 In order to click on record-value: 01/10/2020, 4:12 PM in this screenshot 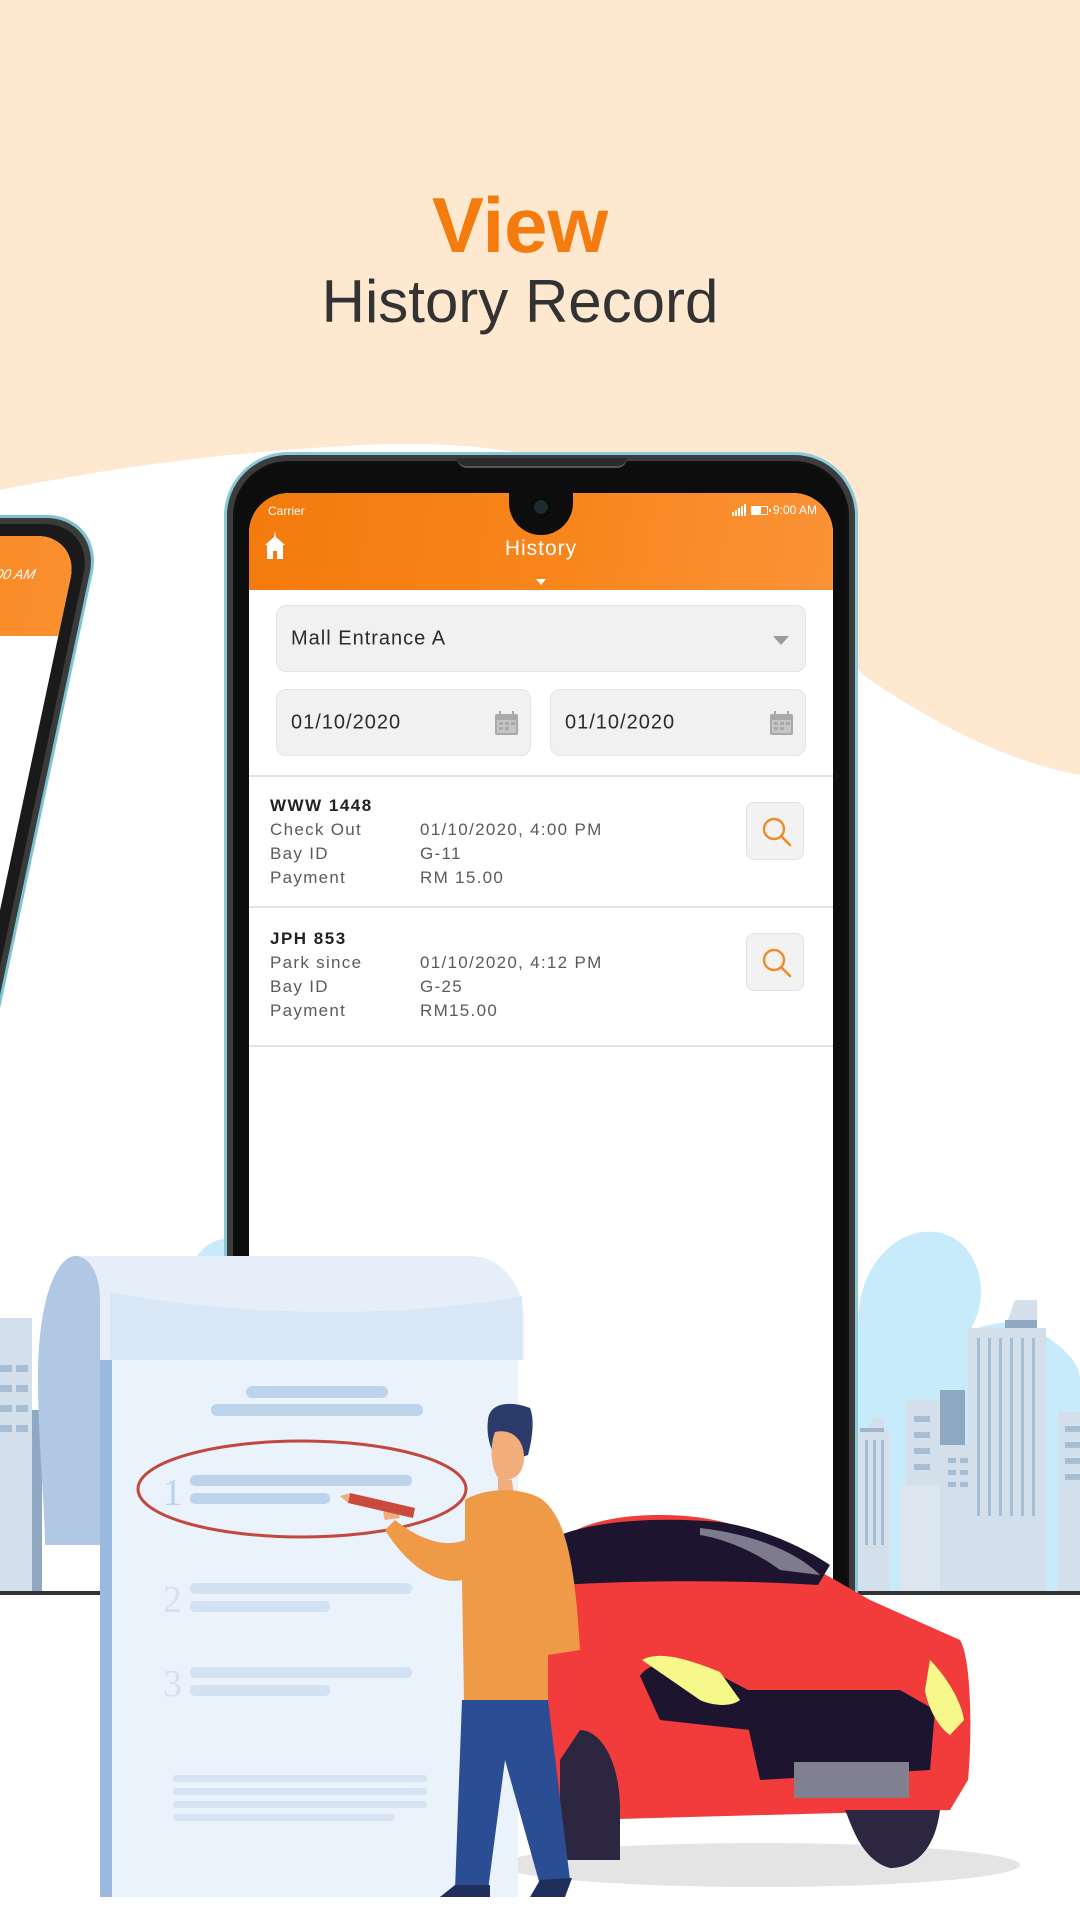, I will do `click(511, 962)`.